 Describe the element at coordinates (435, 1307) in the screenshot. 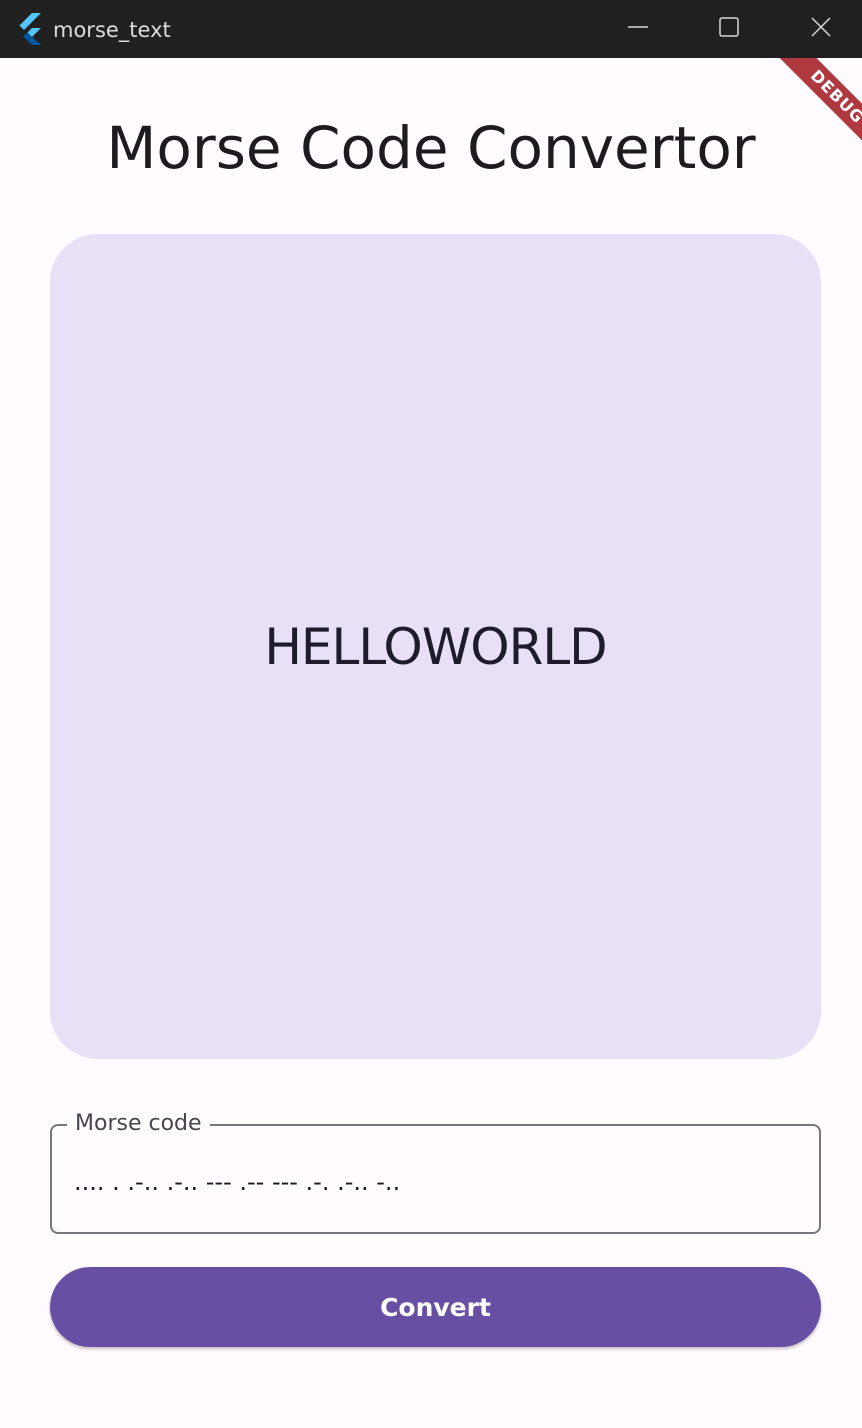

I see `convert-button: Convert` at that location.